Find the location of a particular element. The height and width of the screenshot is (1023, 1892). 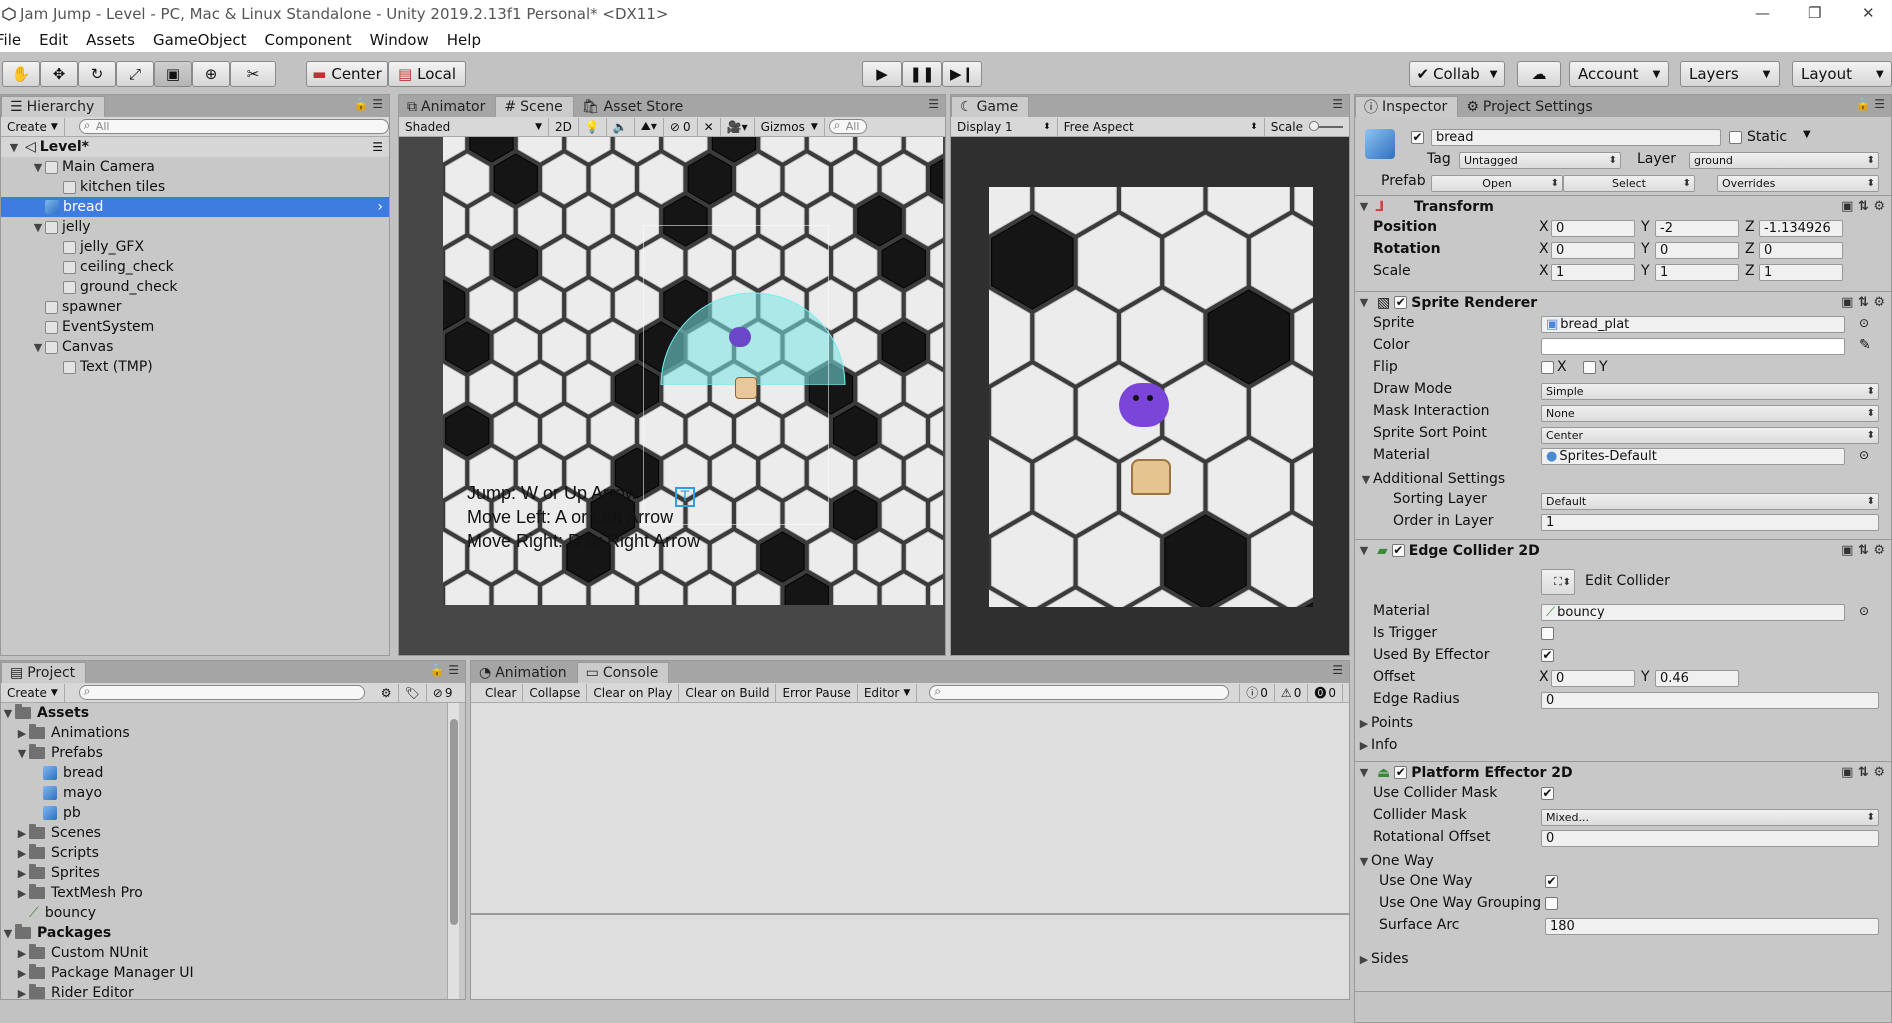

hierarchy-item: Text (TMP) is located at coordinates (195, 367).